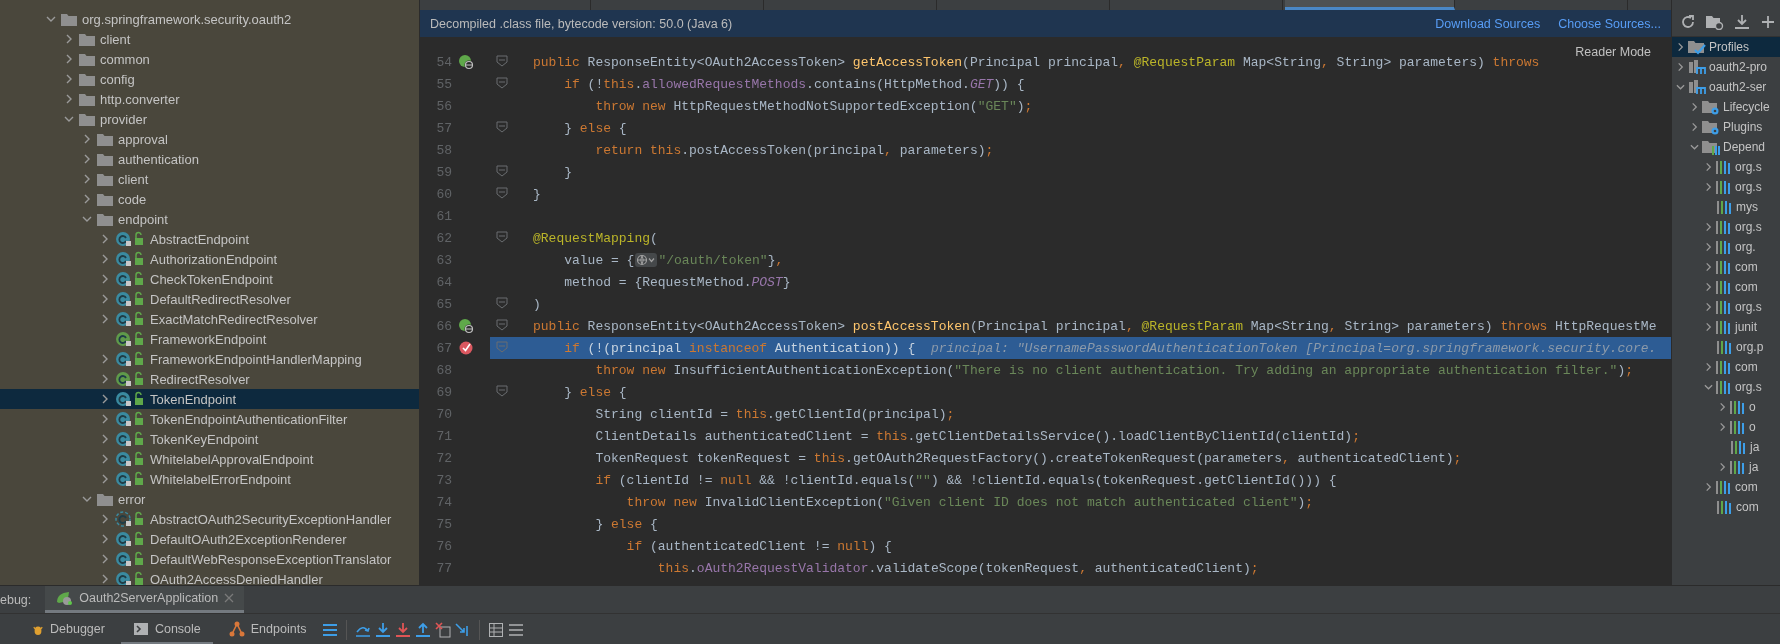  I want to click on tree-item: approval, so click(209, 139).